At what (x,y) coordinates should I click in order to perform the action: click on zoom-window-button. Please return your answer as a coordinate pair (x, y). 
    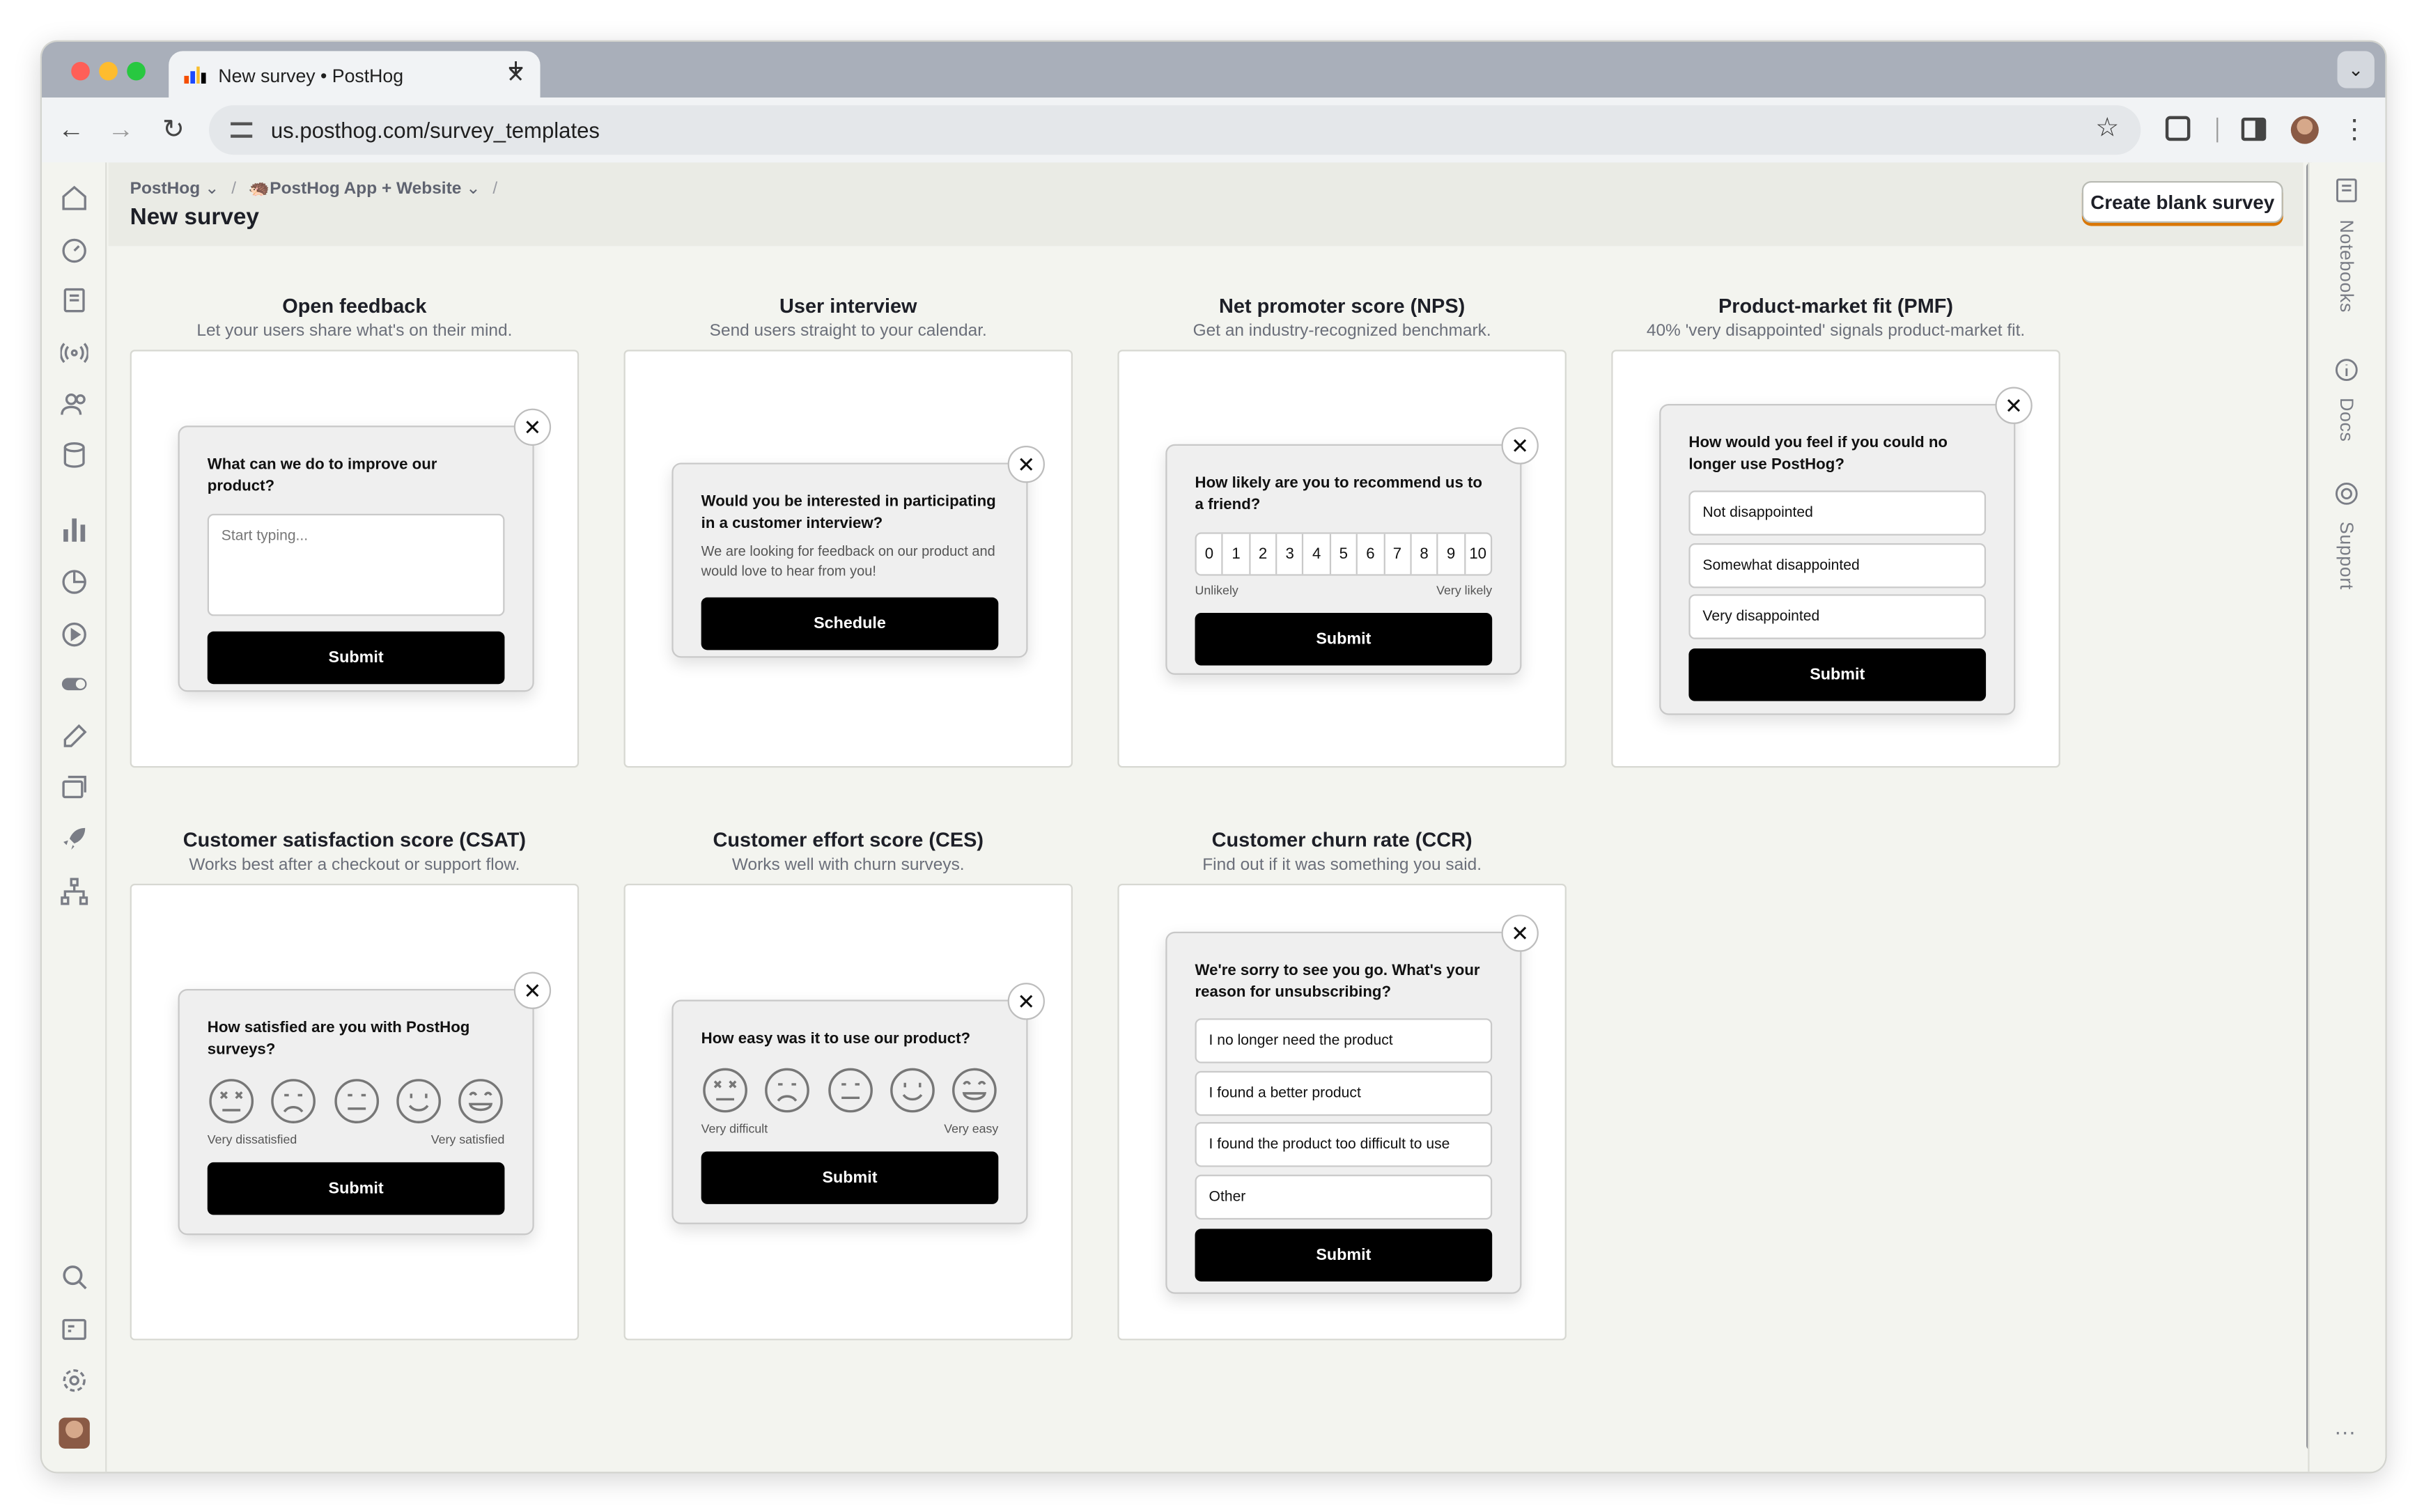
    Looking at the image, I should click on (136, 71).